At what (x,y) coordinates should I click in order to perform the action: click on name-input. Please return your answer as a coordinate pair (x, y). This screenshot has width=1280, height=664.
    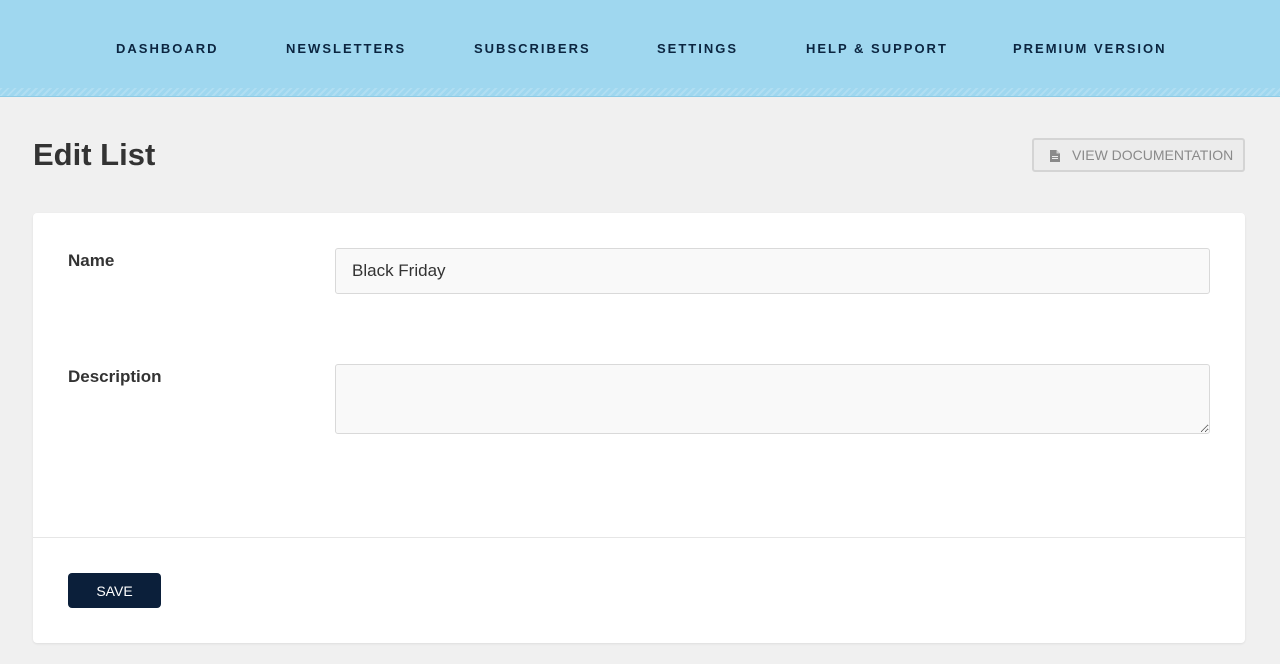
    Looking at the image, I should click on (772, 271).